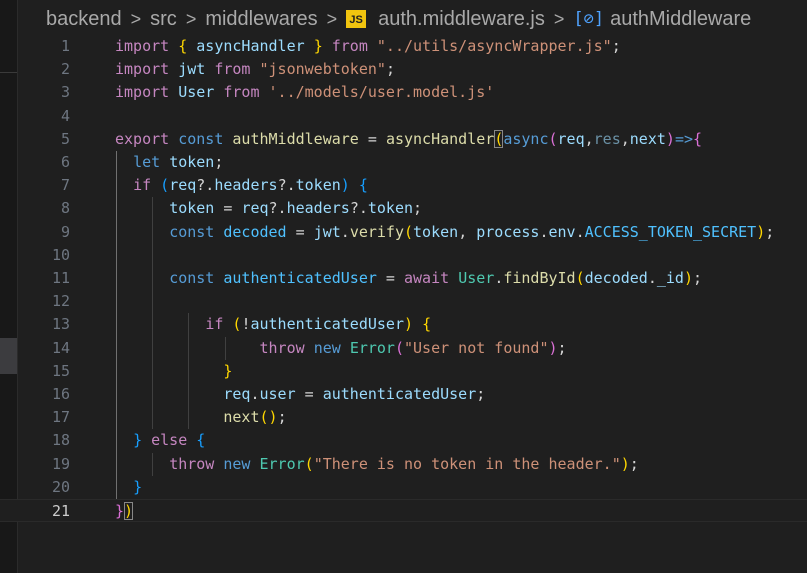 The image size is (807, 573). Describe the element at coordinates (142, 138) in the screenshot. I see `code-token: export` at that location.